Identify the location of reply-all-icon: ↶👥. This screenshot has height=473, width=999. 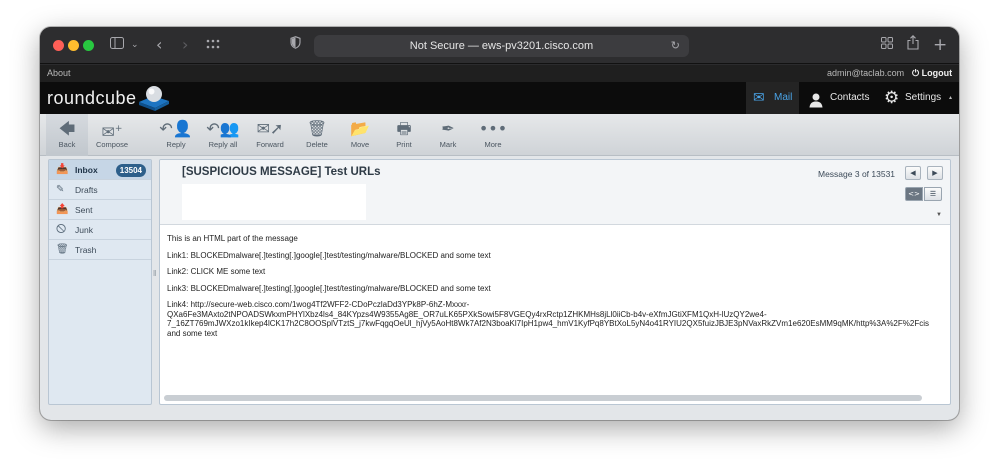
(223, 128).